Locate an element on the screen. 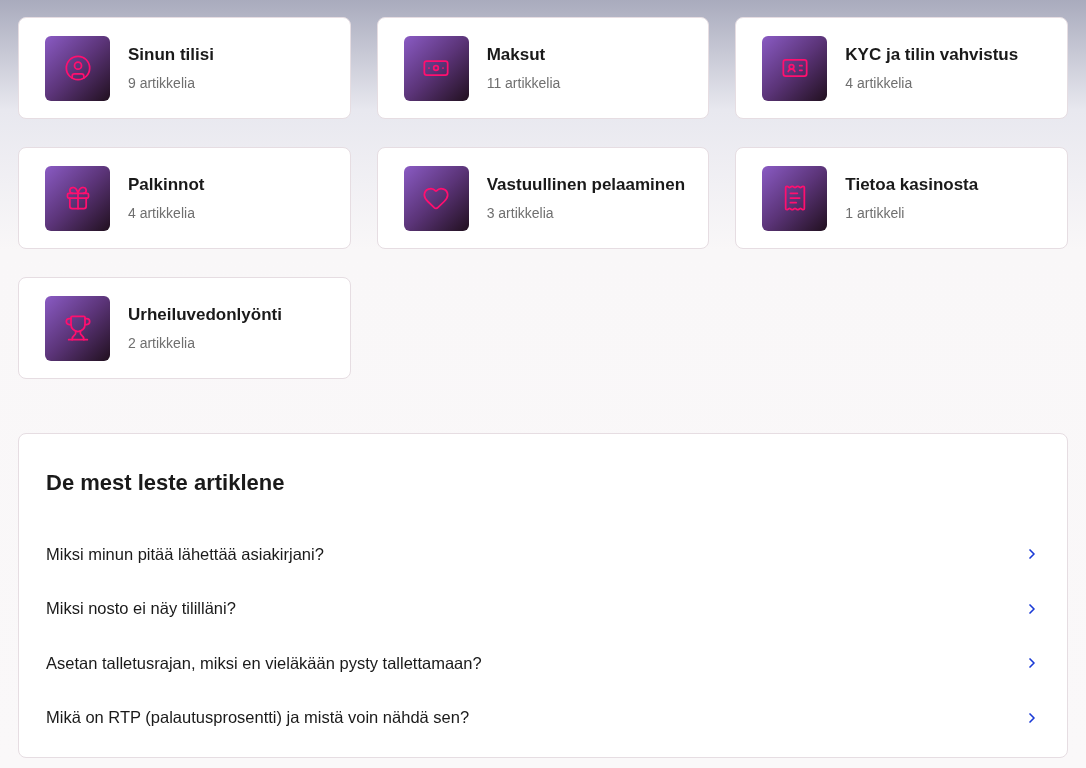 Image resolution: width=1086 pixels, height=768 pixels. user-icon is located at coordinates (77, 68).